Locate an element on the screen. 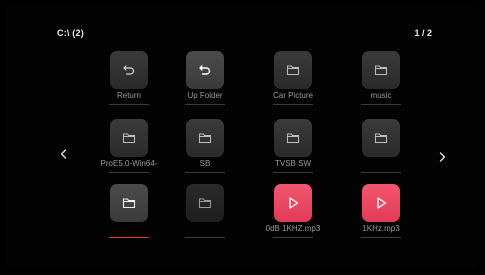 Image resolution: width=485 pixels, height=275 pixels. tile-label: 1KHz.mp3 is located at coordinates (381, 228).